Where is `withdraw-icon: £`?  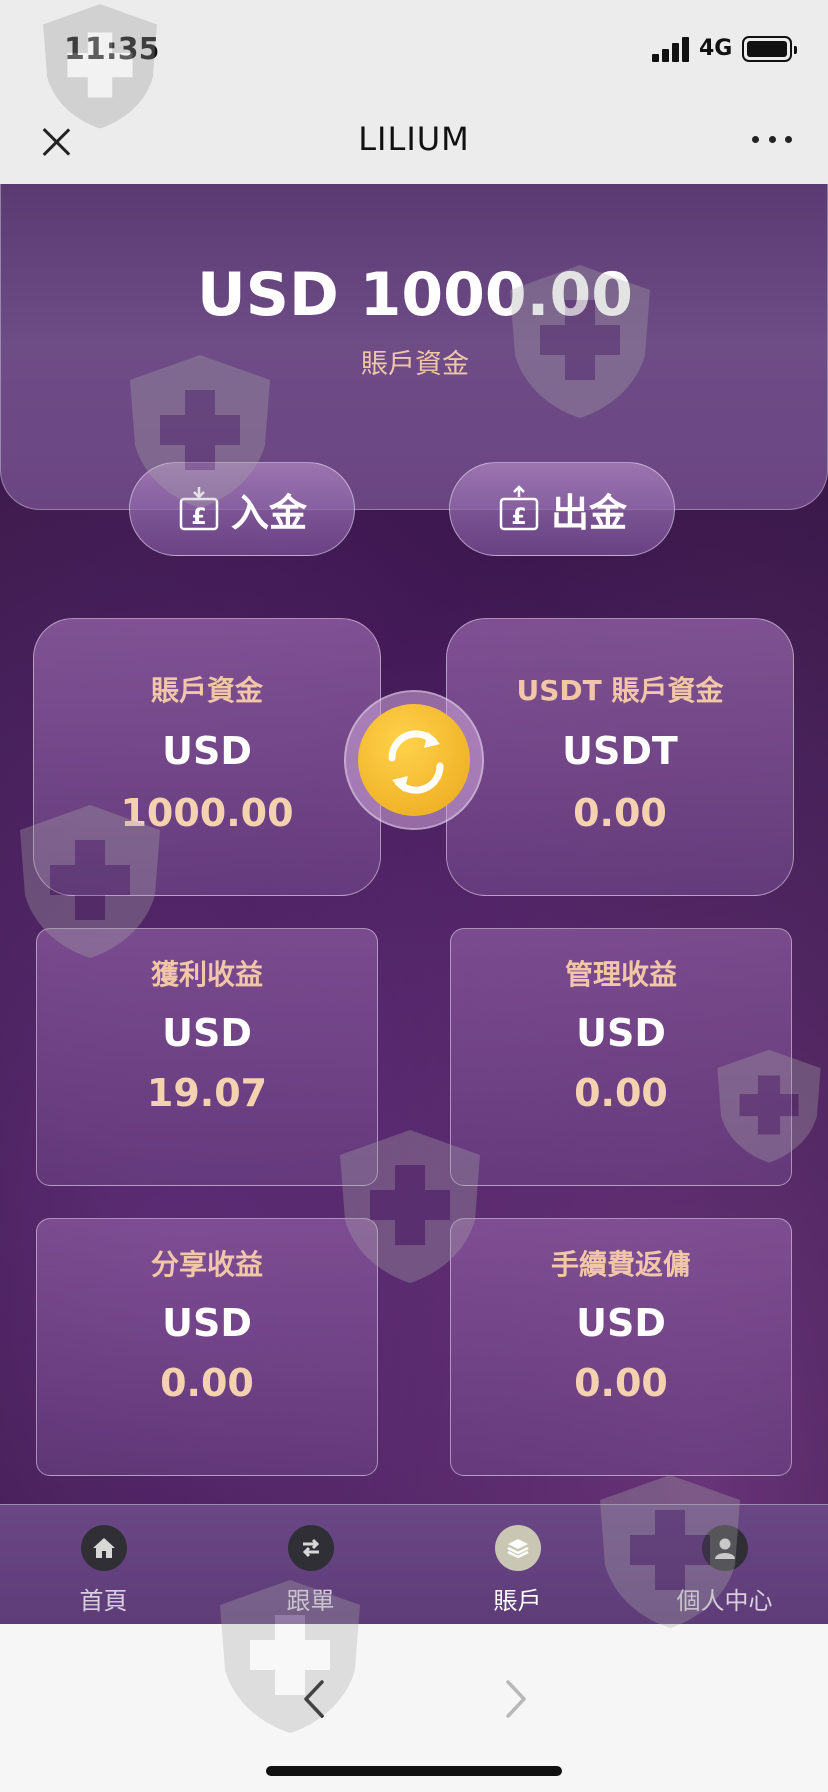 withdraw-icon: £ is located at coordinates (519, 508).